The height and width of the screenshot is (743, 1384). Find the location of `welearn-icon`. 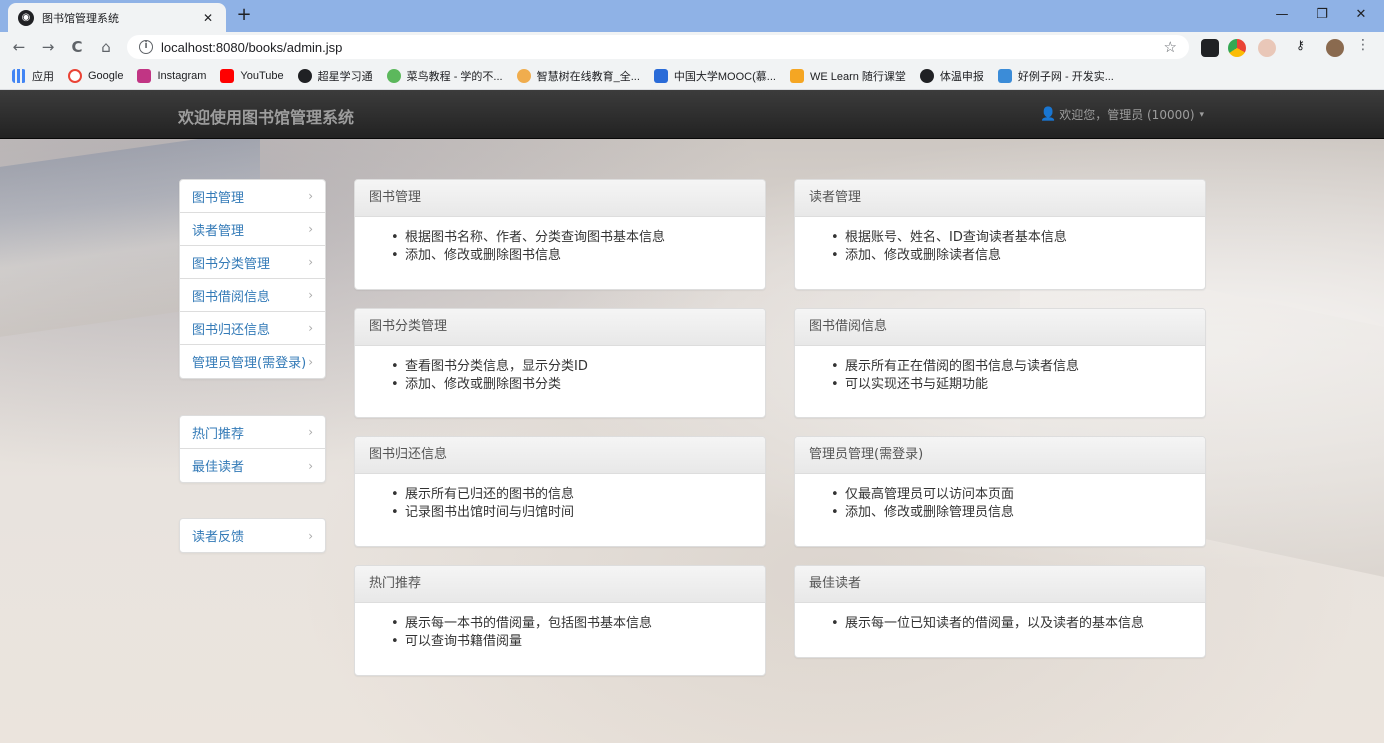

welearn-icon is located at coordinates (796, 75).